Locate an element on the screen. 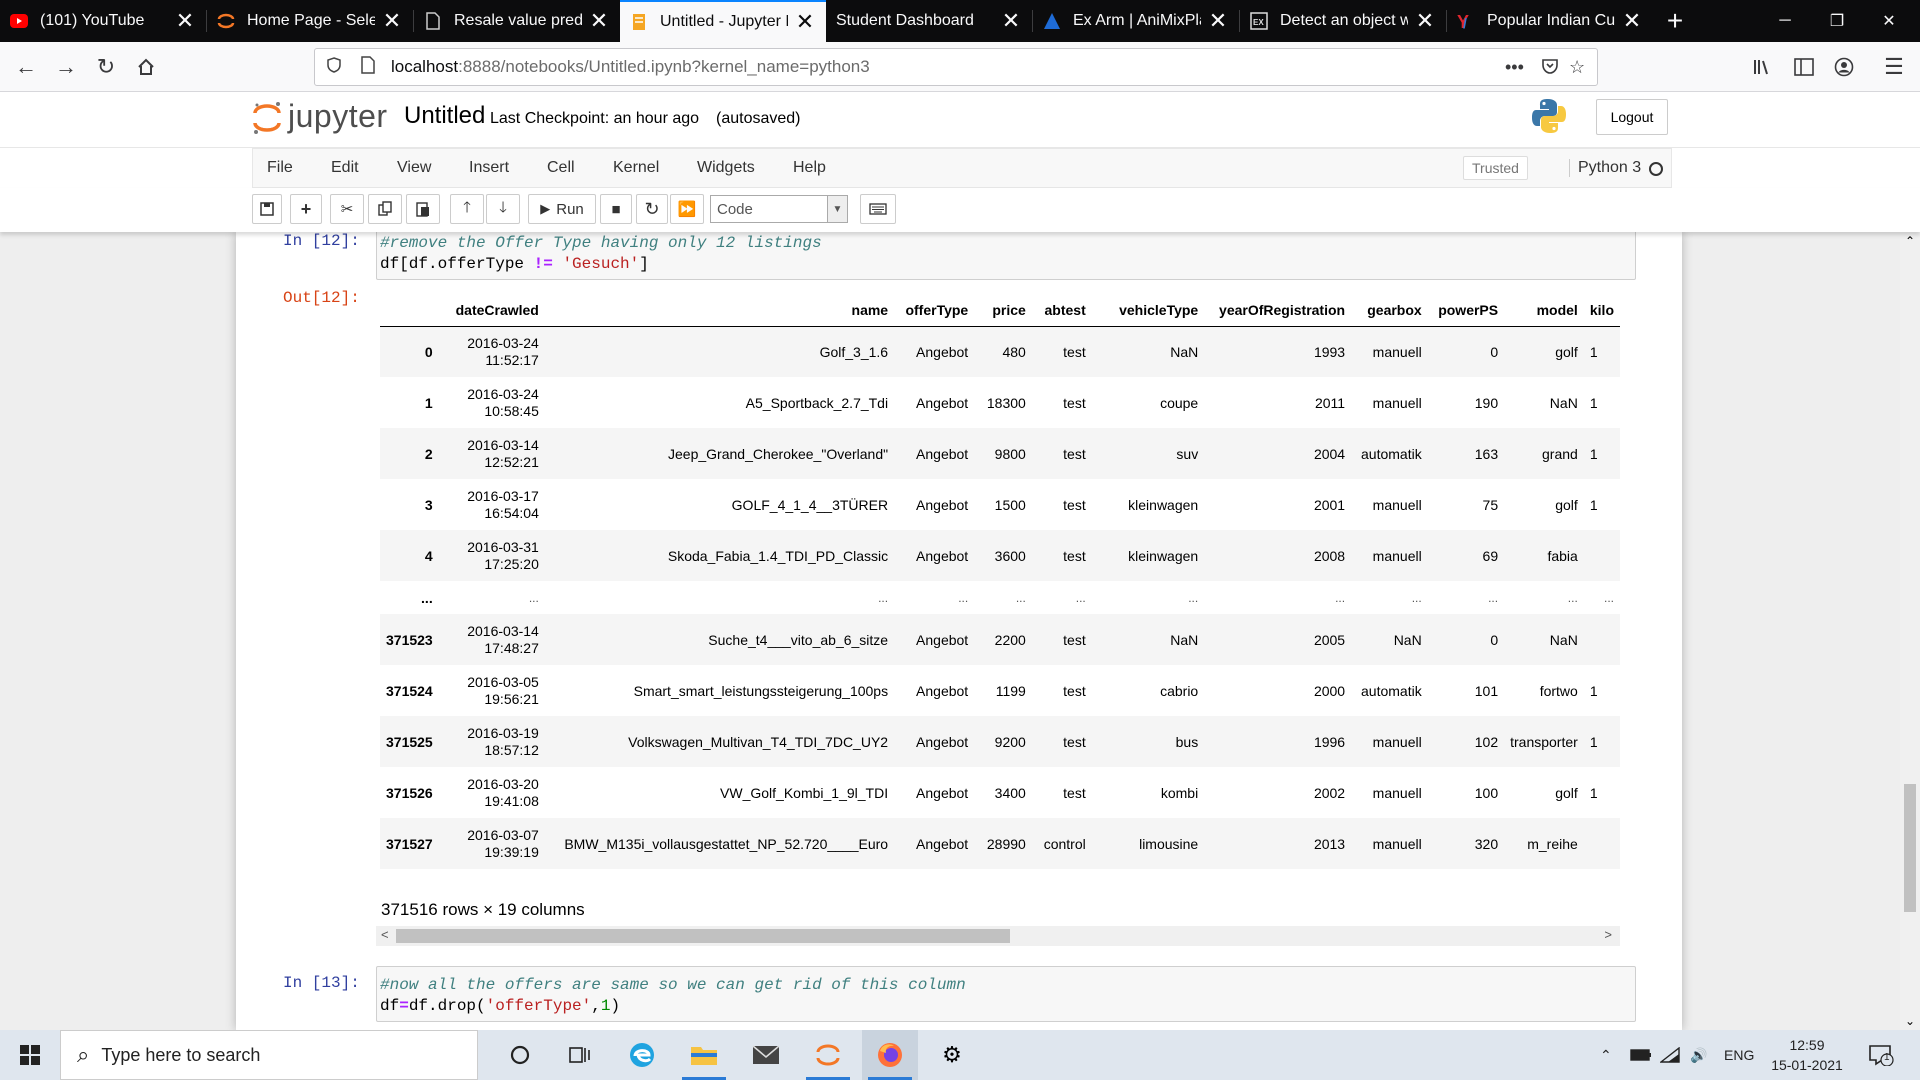 This screenshot has width=1920, height=1080. tab-popular-indian: Y / Popular Indian Cute ✕ is located at coordinates (1550, 21).